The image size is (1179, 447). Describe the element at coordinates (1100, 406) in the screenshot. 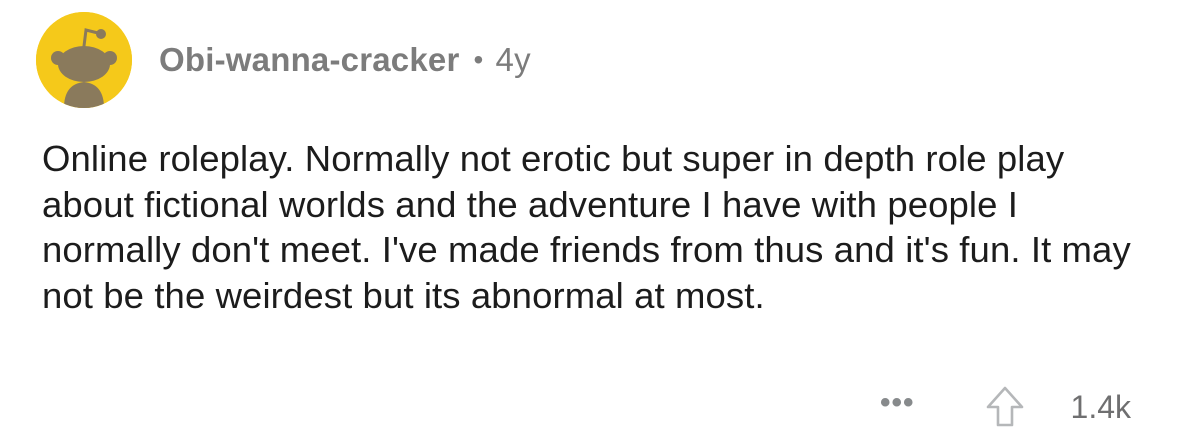

I see `vote-score: 1.4k` at that location.